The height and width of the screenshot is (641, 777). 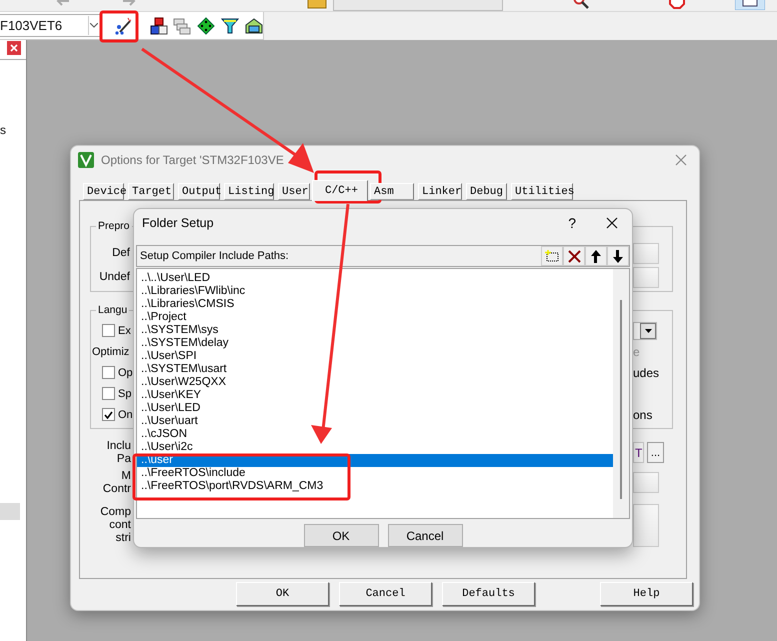 I want to click on path-item: ..\SYSTEM\usart, so click(x=375, y=369).